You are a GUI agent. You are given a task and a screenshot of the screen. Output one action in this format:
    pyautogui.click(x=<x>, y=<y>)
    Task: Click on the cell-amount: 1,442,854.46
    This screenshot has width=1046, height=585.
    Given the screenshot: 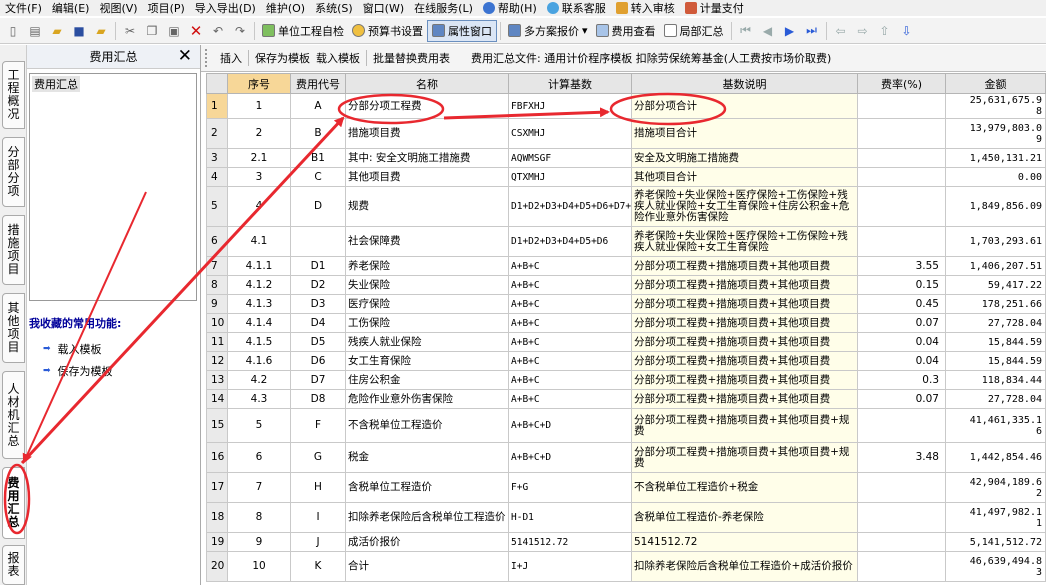 What is the action you would take?
    pyautogui.click(x=995, y=457)
    